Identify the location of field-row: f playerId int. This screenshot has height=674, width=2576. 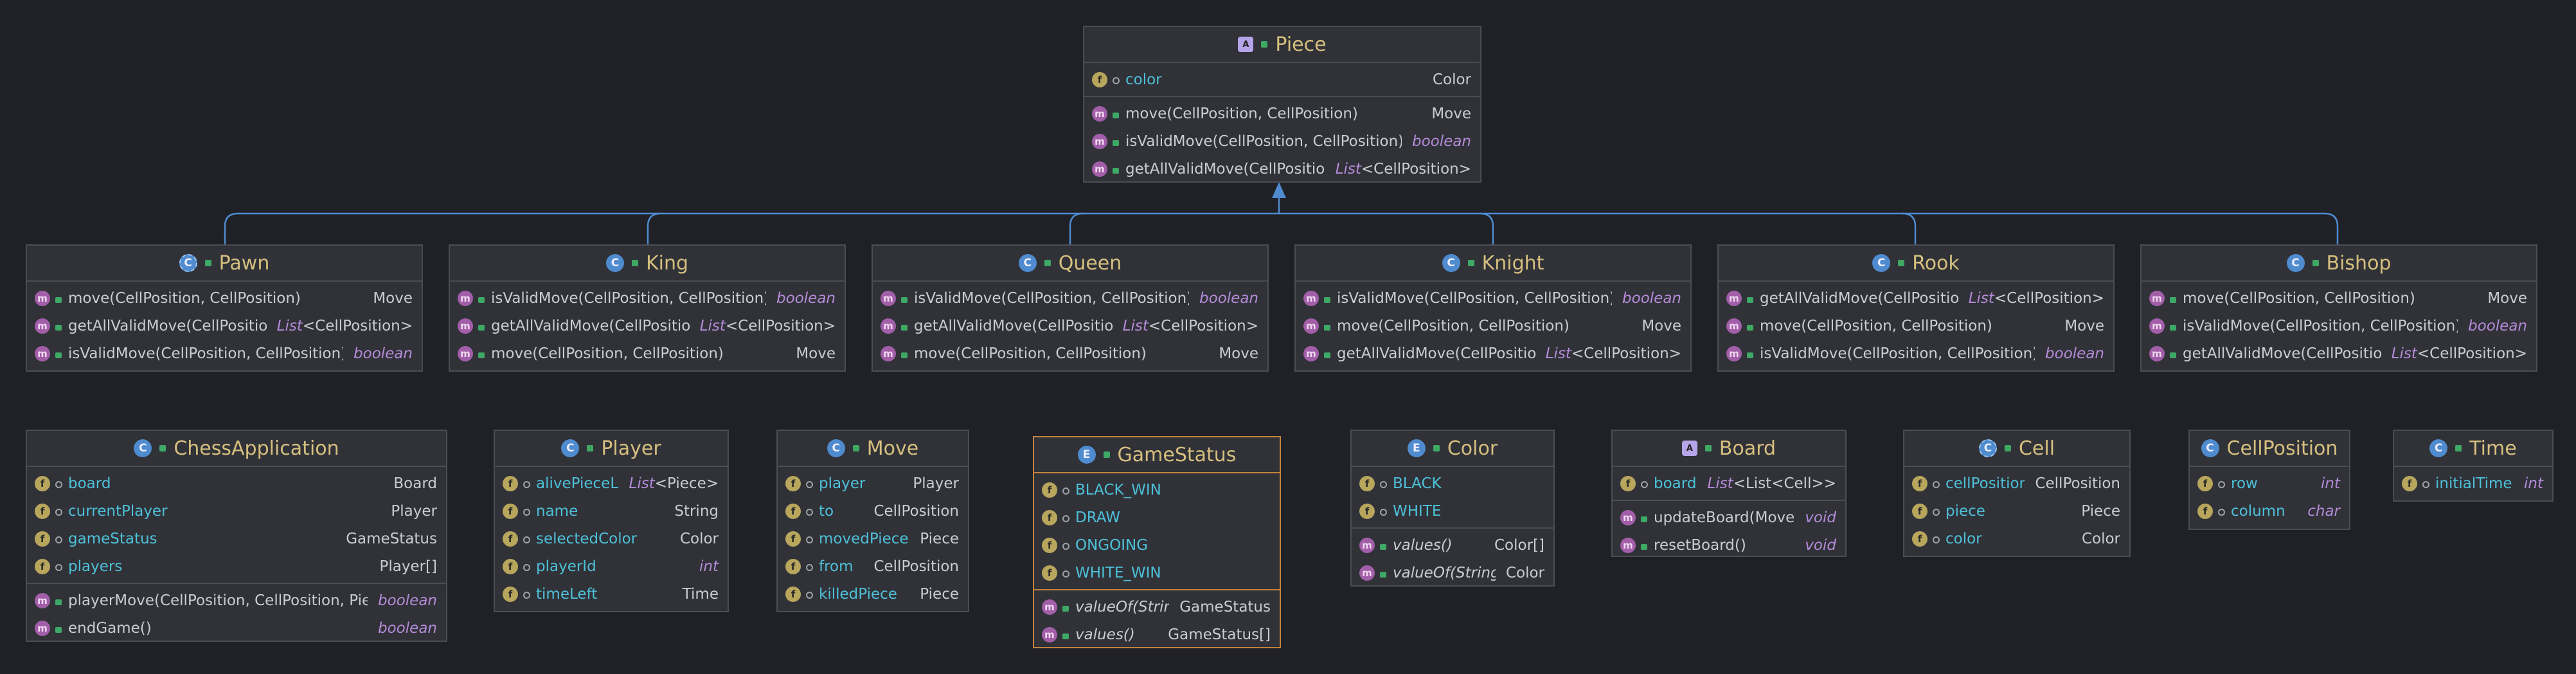
(611, 566).